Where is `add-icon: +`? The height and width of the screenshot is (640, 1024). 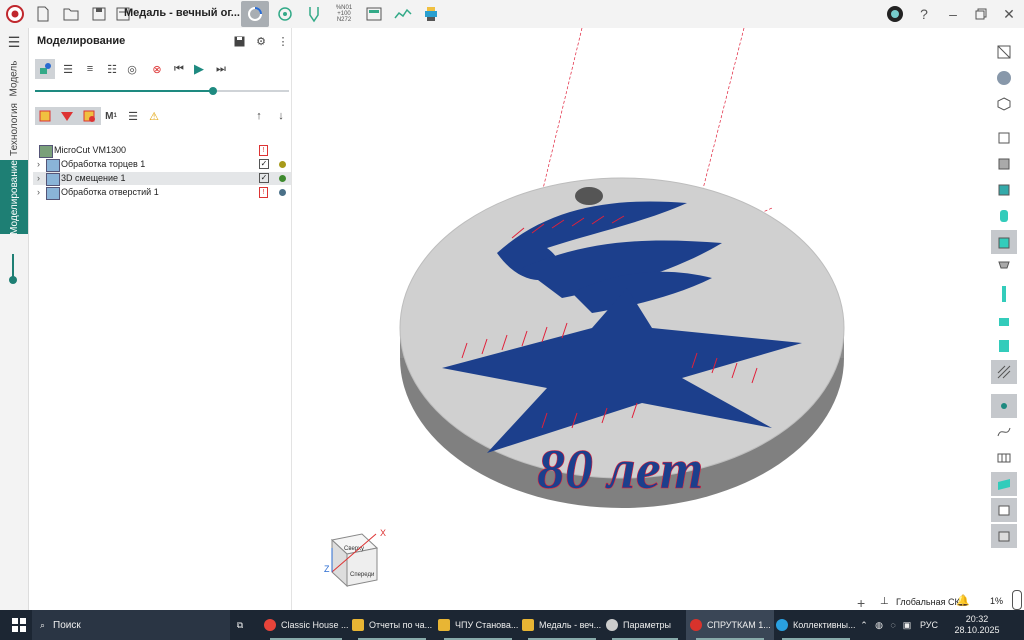
add-icon: + is located at coordinates (861, 603).